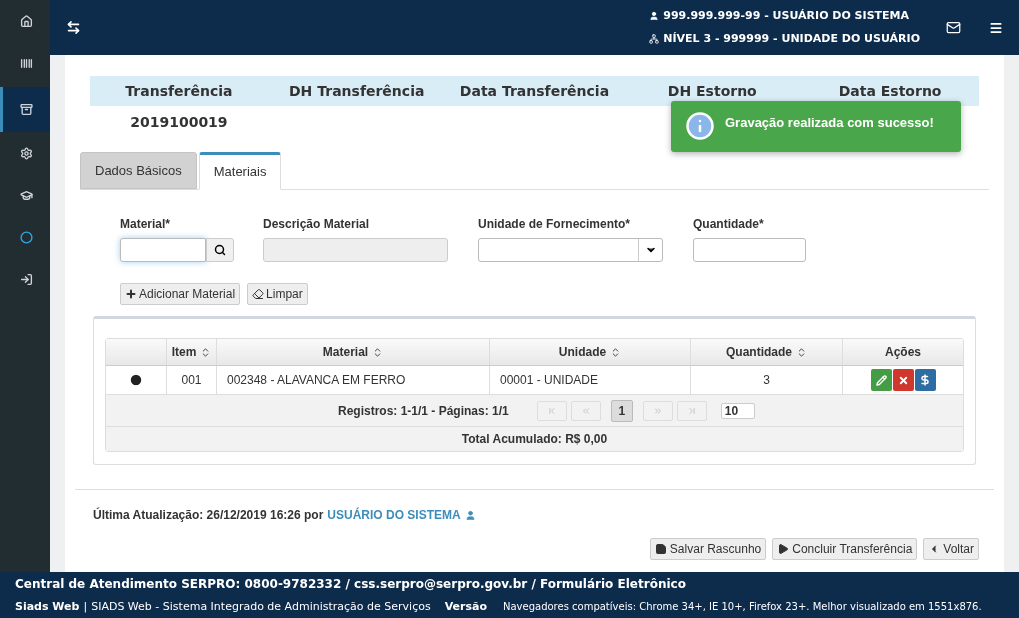 The image size is (1019, 618). Describe the element at coordinates (26, 279) in the screenshot. I see `sign-in-icon` at that location.